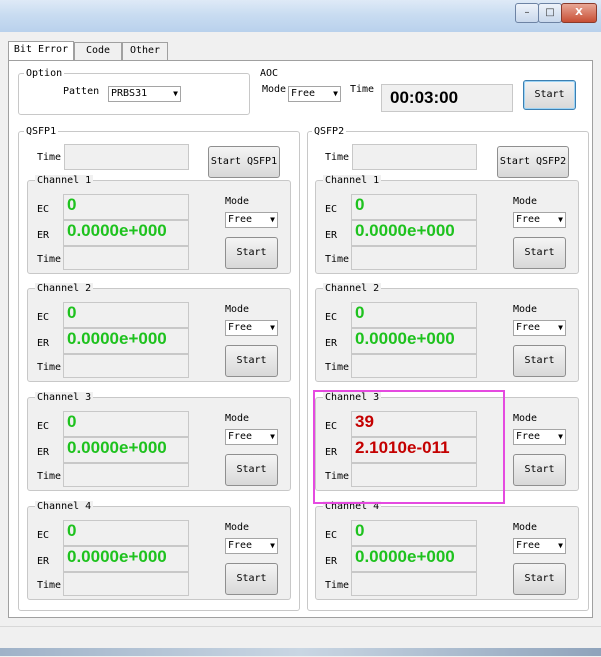 The height and width of the screenshot is (657, 601). What do you see at coordinates (126, 157) in the screenshot?
I see `qsfp1-time-field` at bounding box center [126, 157].